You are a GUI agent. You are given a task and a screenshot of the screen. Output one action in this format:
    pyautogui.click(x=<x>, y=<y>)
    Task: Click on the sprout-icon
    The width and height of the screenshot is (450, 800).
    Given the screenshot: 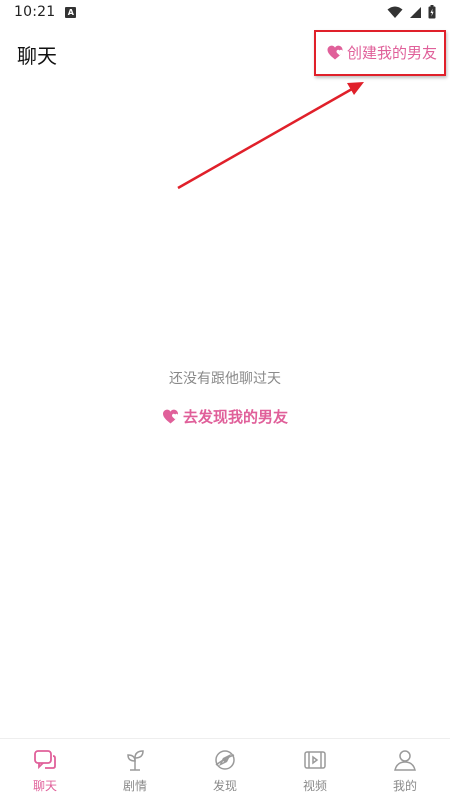 What is the action you would take?
    pyautogui.click(x=135, y=760)
    